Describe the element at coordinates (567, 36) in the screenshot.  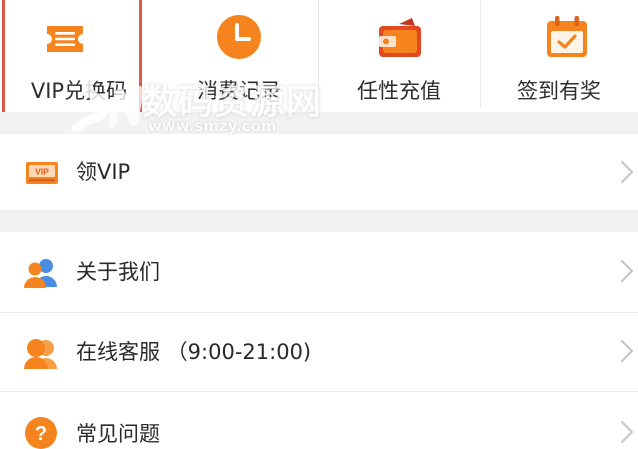
I see `calendar-check-icon` at that location.